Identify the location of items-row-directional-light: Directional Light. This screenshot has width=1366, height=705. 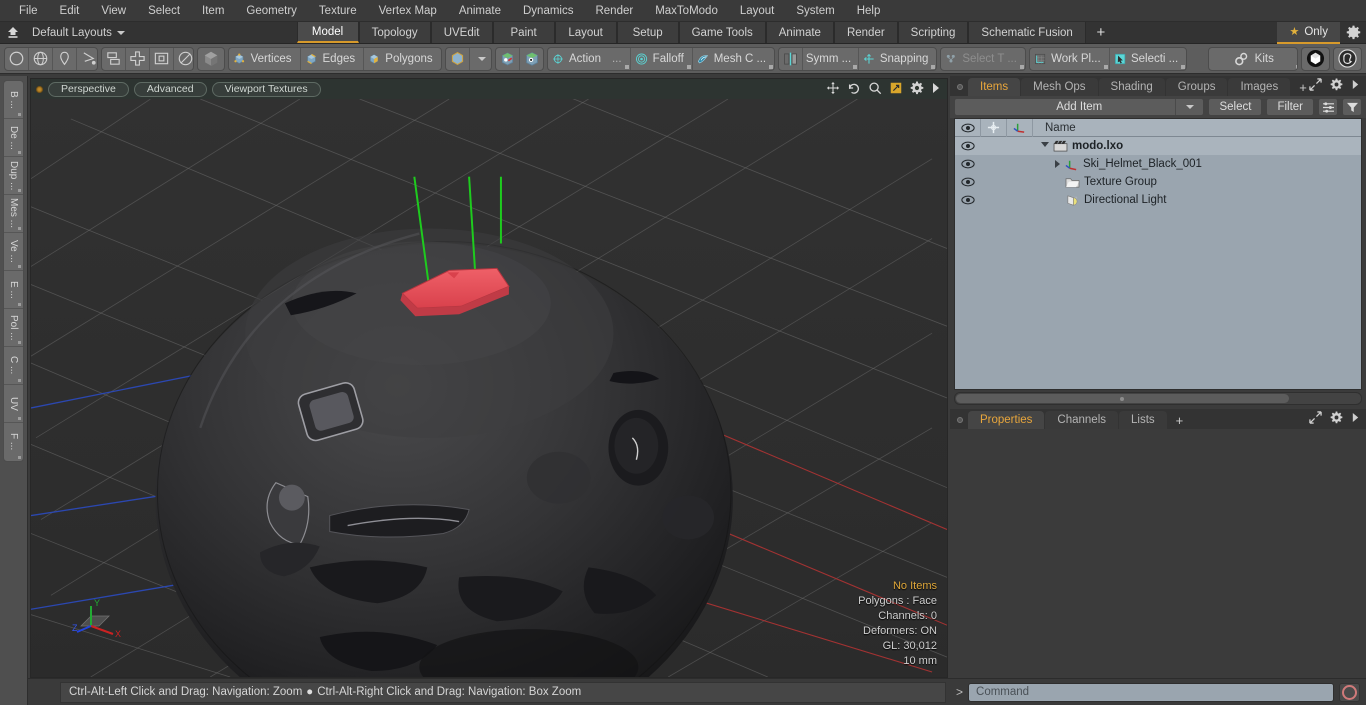
(1099, 200).